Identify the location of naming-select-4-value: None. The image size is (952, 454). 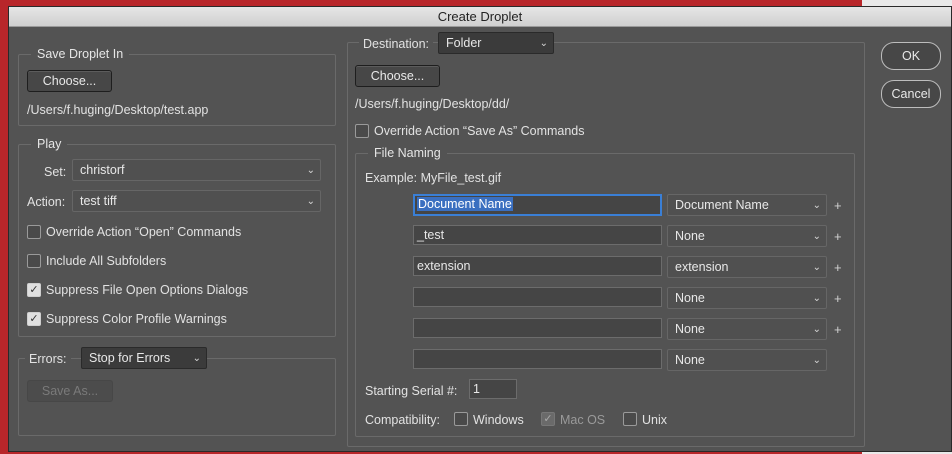
(690, 298).